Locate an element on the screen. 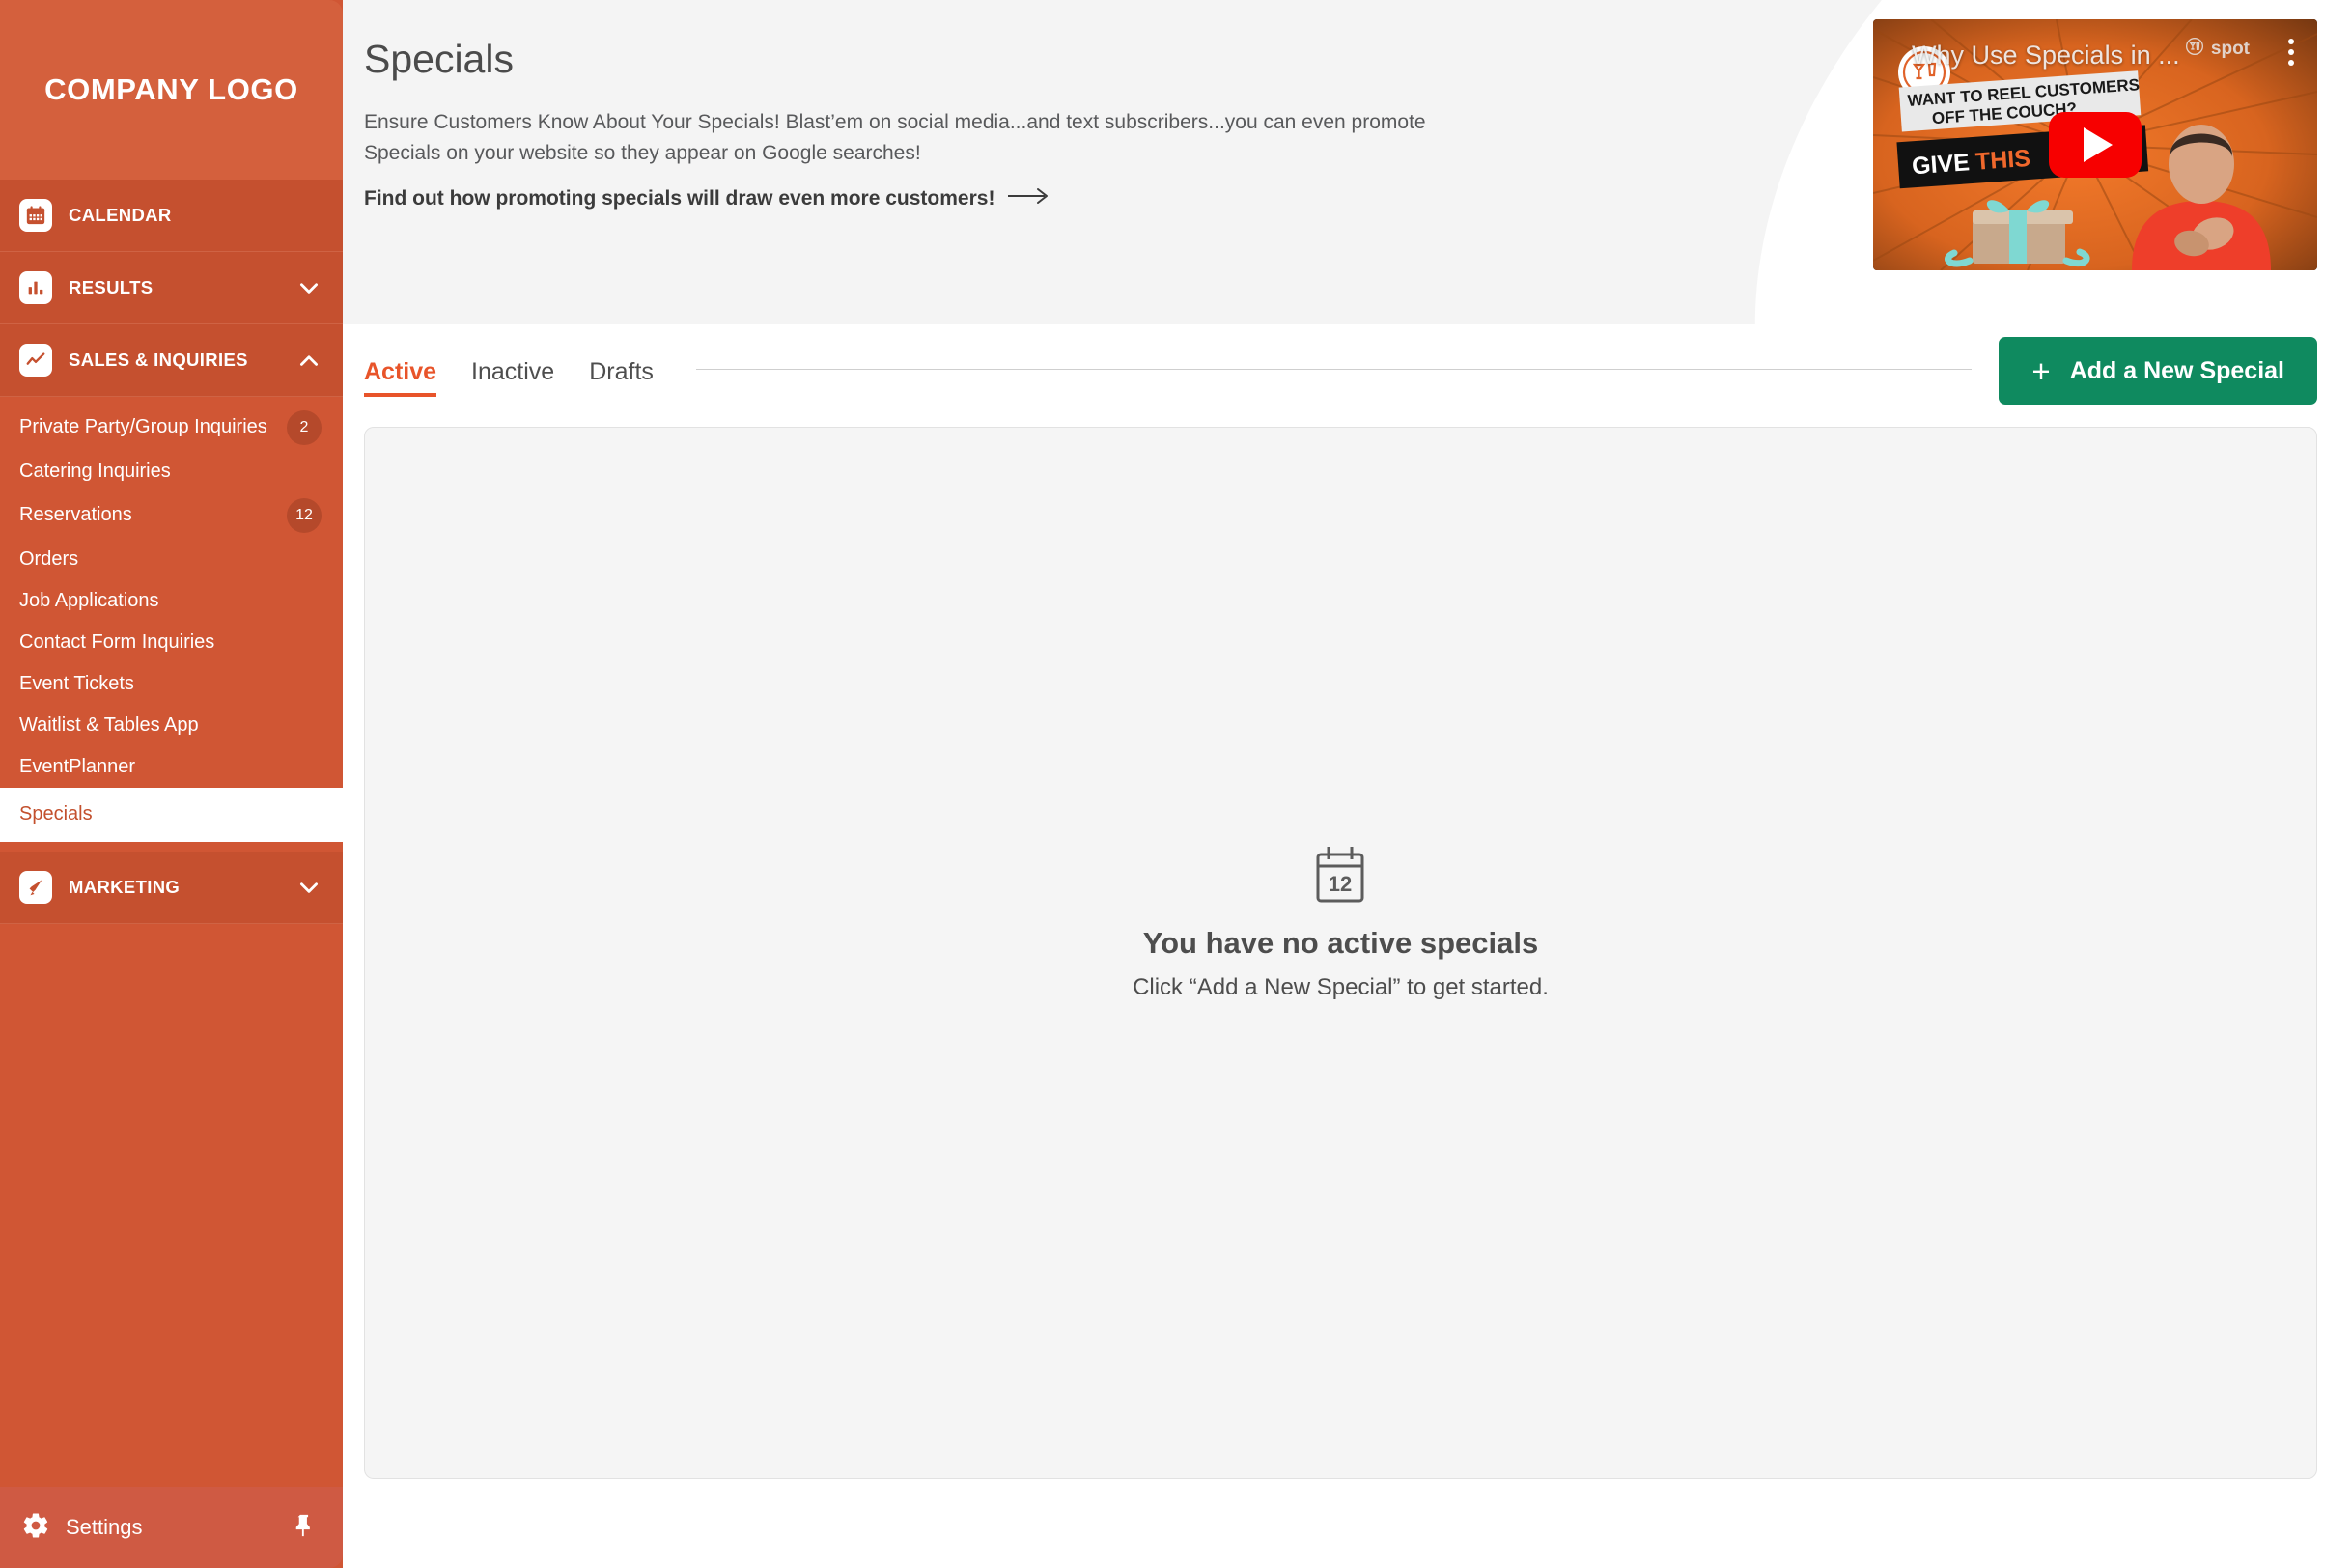 Image resolution: width=2352 pixels, height=1568 pixels. video-brand-label: spot is located at coordinates (2230, 49).